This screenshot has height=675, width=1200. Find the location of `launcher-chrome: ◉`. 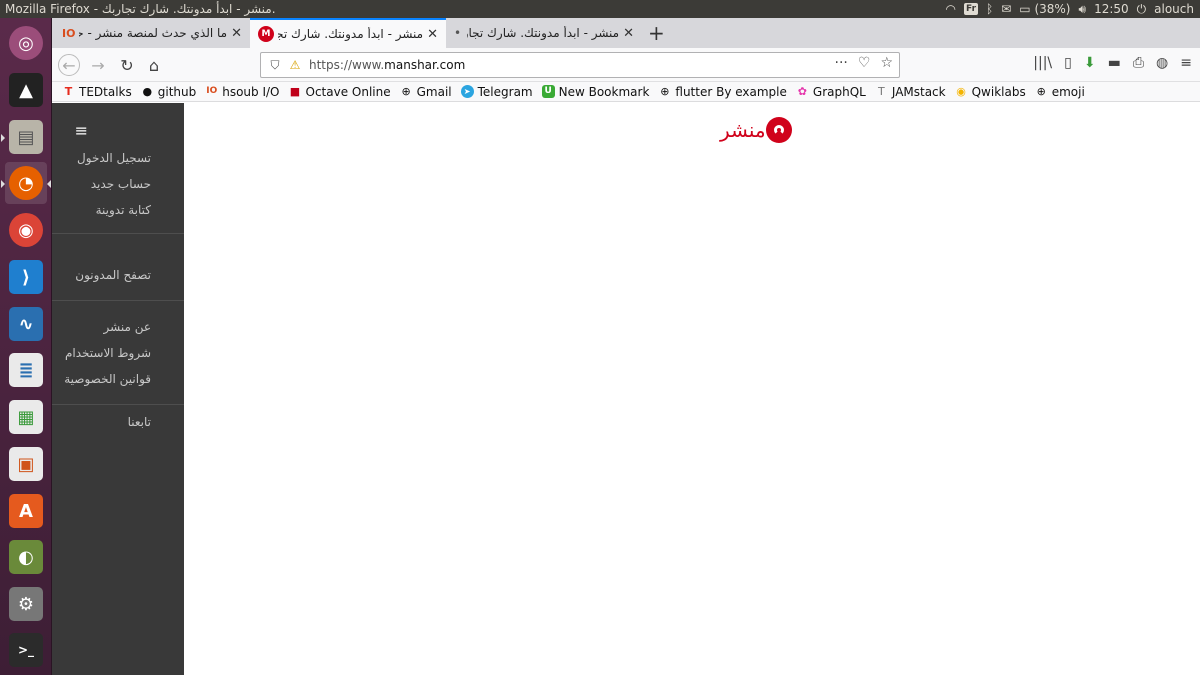

launcher-chrome: ◉ is located at coordinates (26, 230).